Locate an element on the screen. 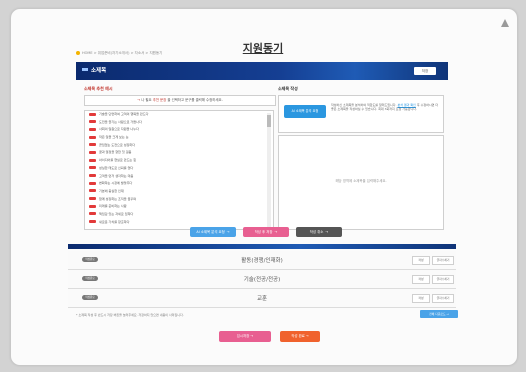  category-label: 활동(경쟁/인재화) is located at coordinates (262, 261).